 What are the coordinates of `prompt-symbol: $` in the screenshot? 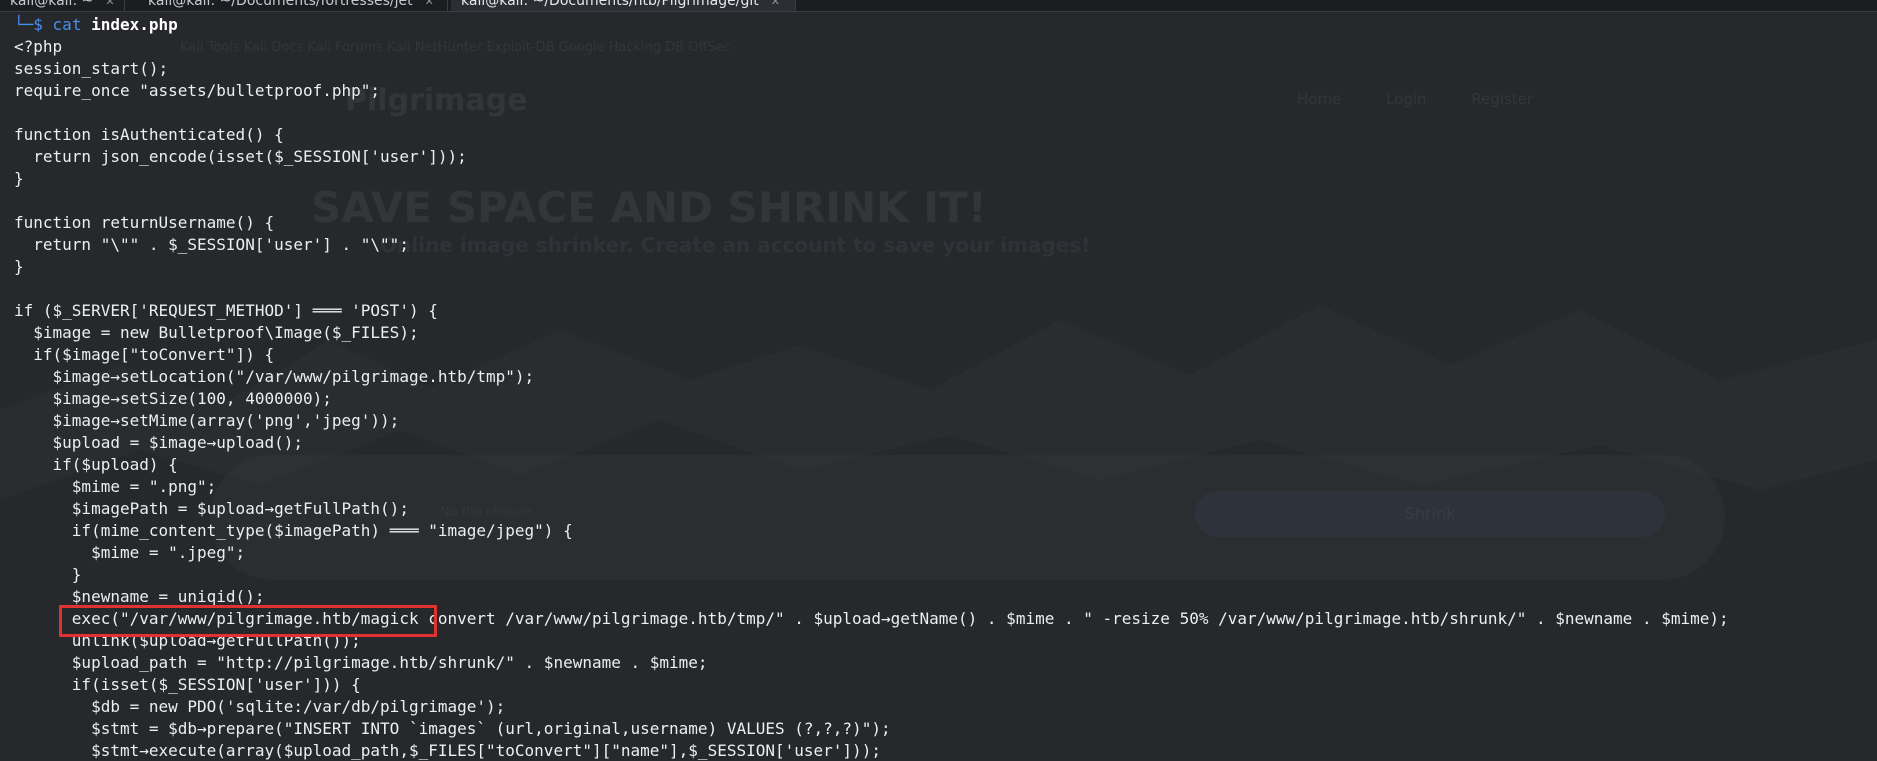 It's located at (38, 24).